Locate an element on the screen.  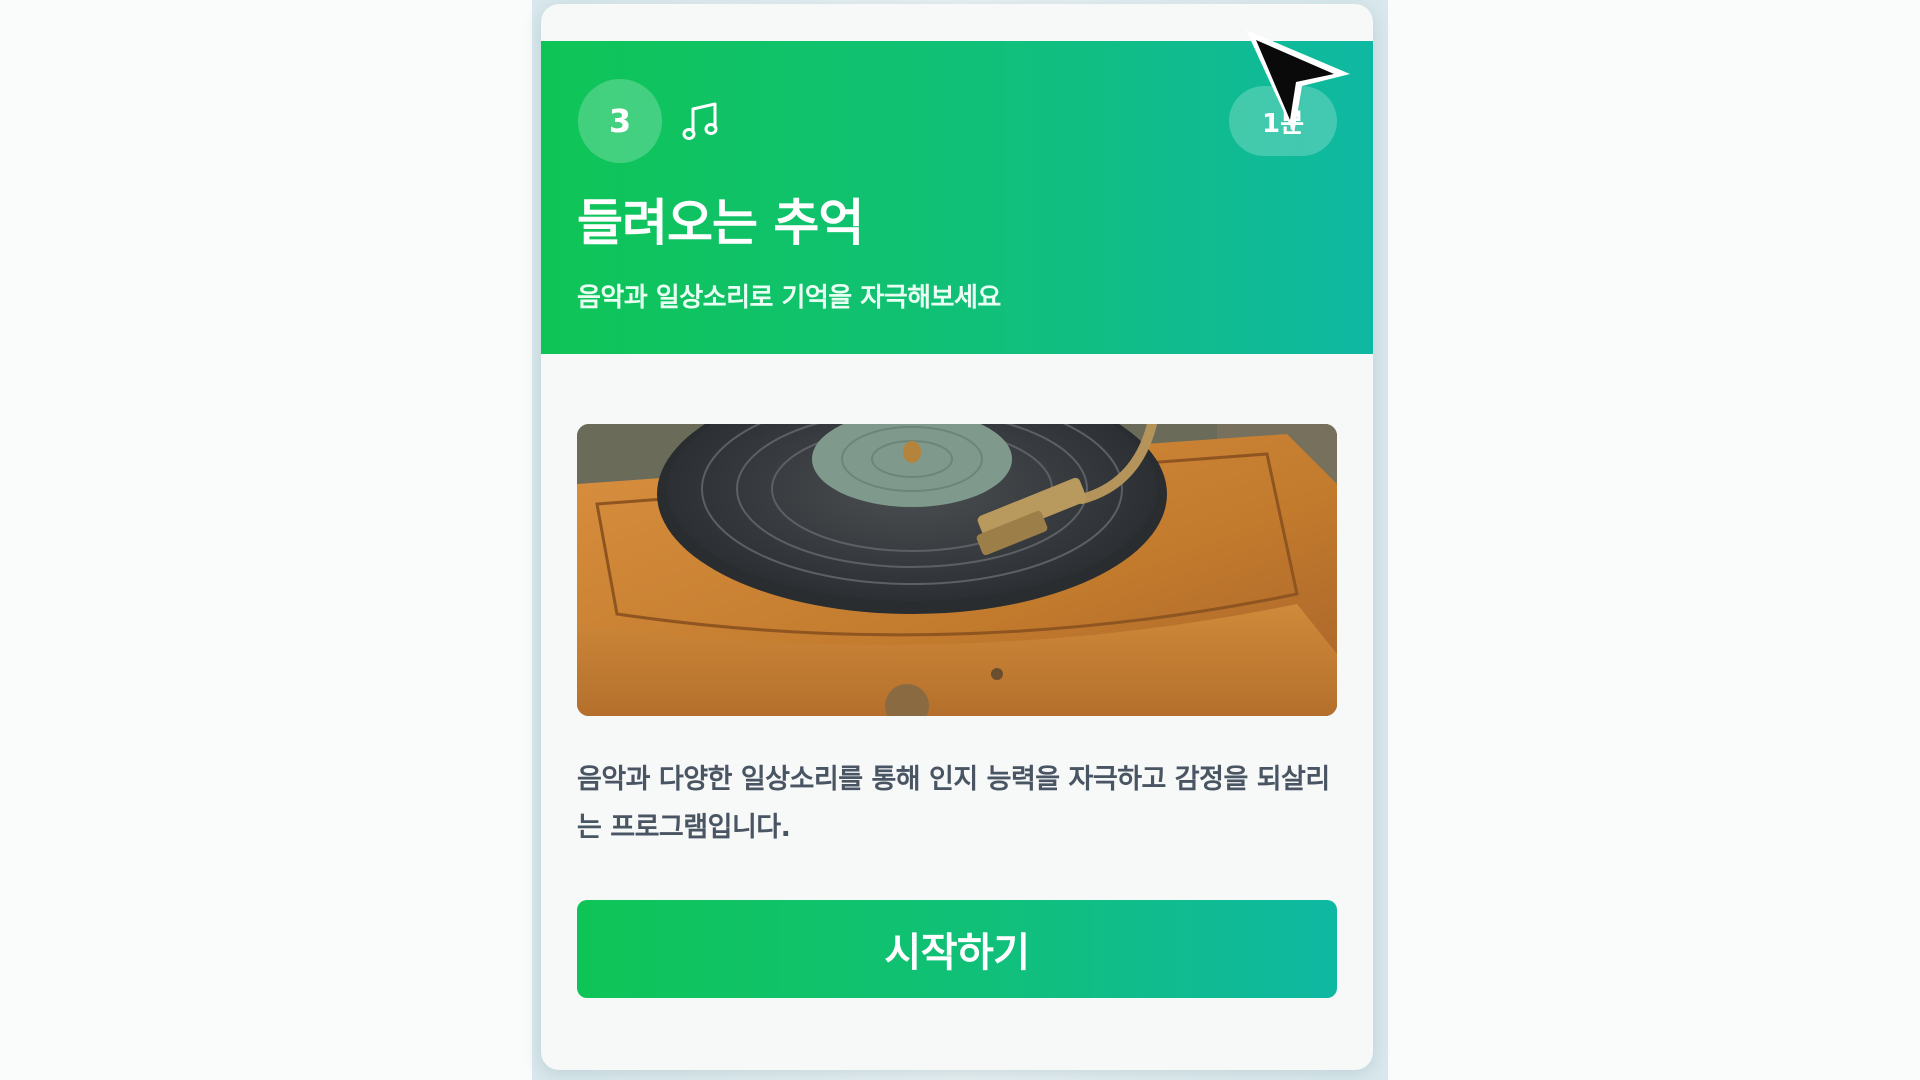
card-header: 3 1분 들려오는 추억 음악과 일상소리로 기억을 자극해보세요 is located at coordinates (957, 197).